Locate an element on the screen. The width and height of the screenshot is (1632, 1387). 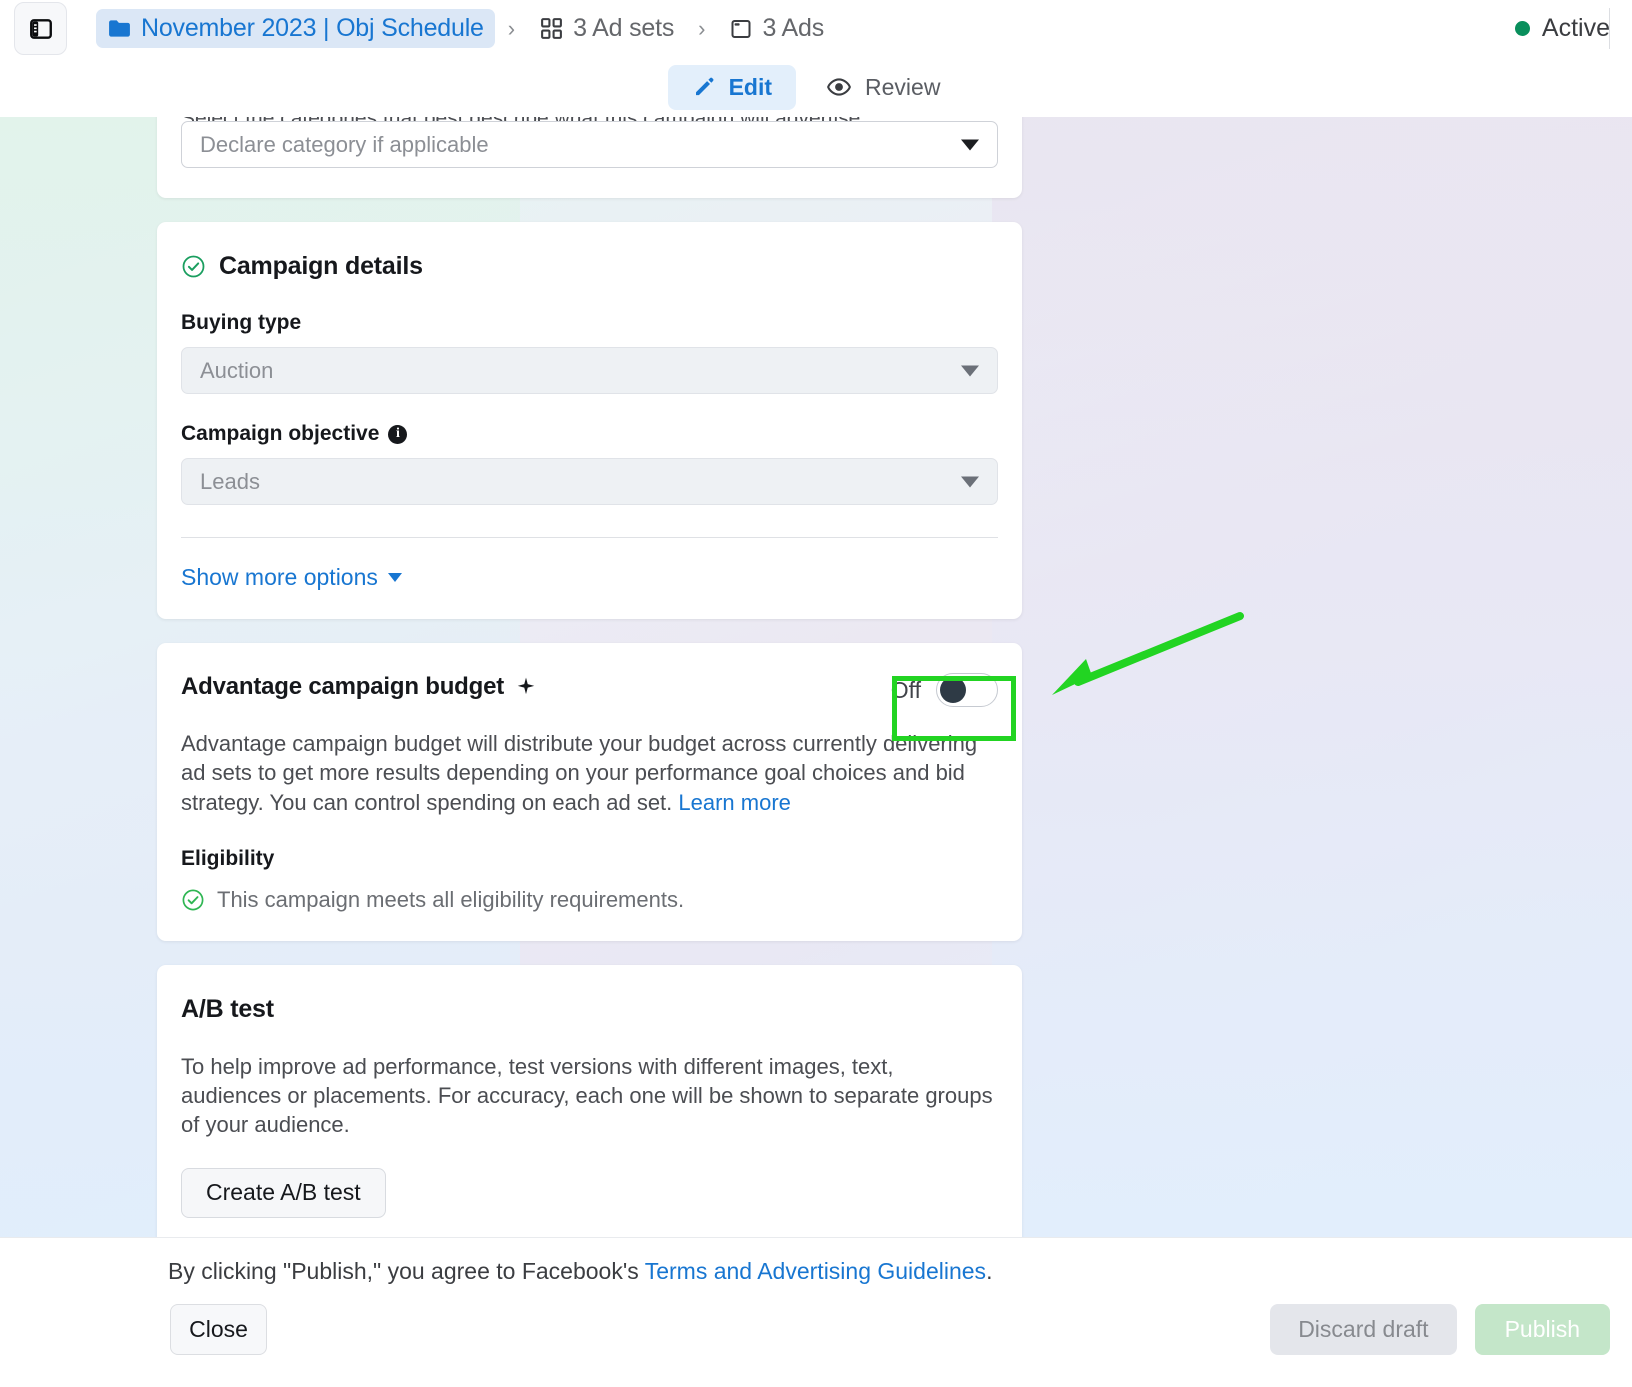
toggle-knob is located at coordinates (953, 690).